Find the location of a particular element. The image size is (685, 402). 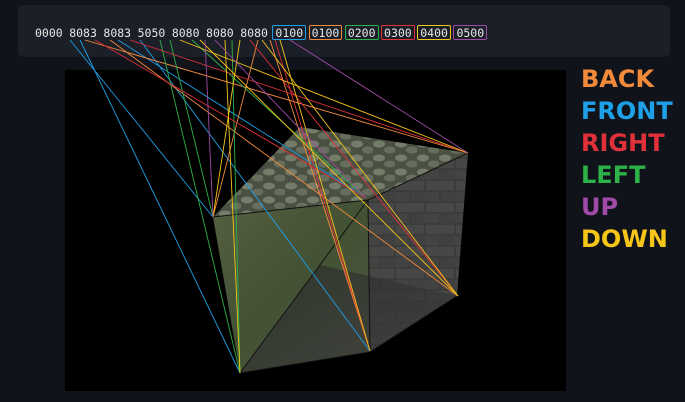

face-legend: BACK FRONT RIGHT LEFT UP DOWN is located at coordinates (621, 166).